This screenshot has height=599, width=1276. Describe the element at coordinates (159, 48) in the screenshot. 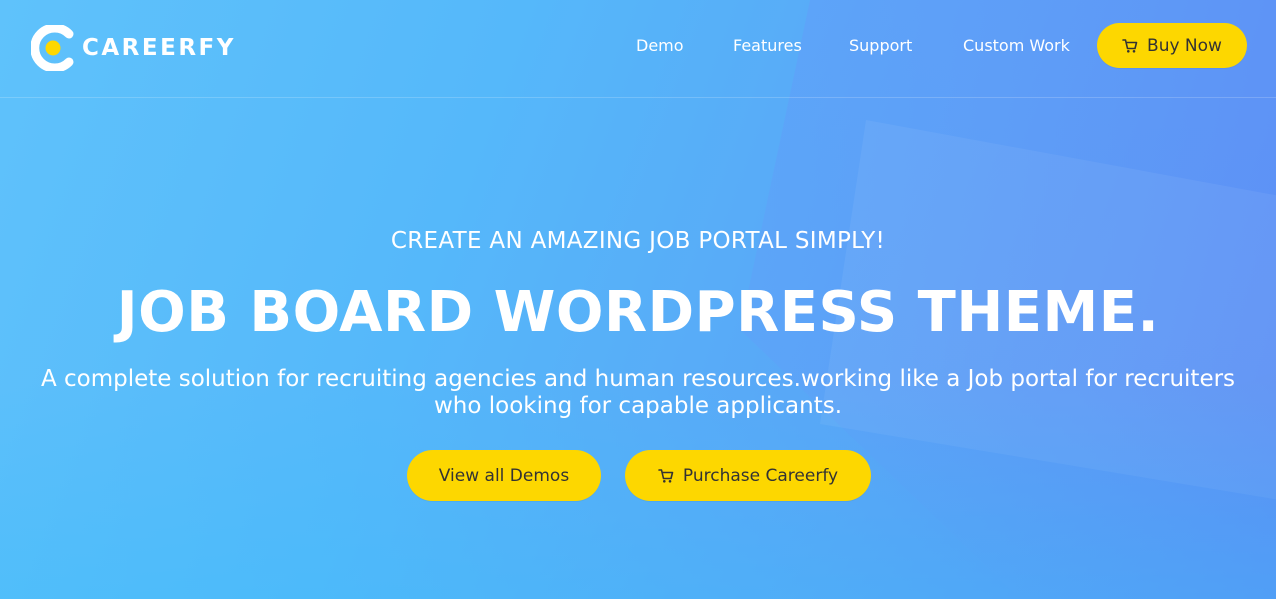

I see `brand-name: CAREERFY` at that location.